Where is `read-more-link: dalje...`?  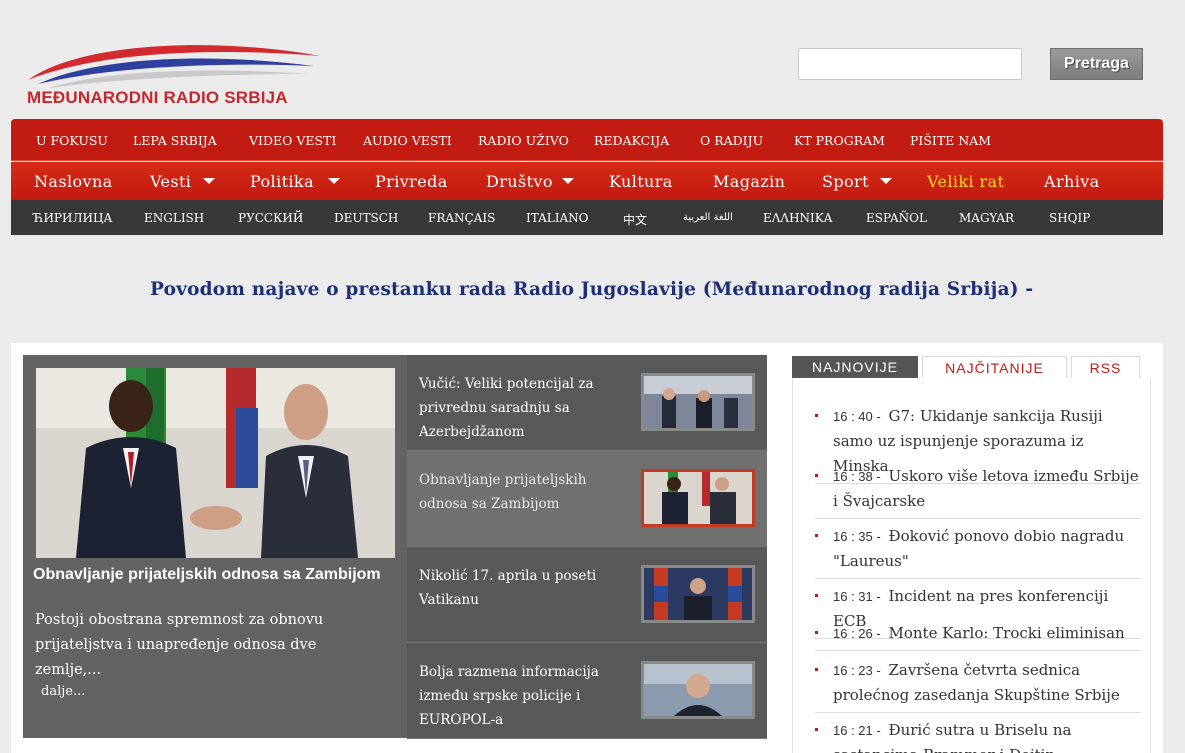 read-more-link: dalje... is located at coordinates (63, 691).